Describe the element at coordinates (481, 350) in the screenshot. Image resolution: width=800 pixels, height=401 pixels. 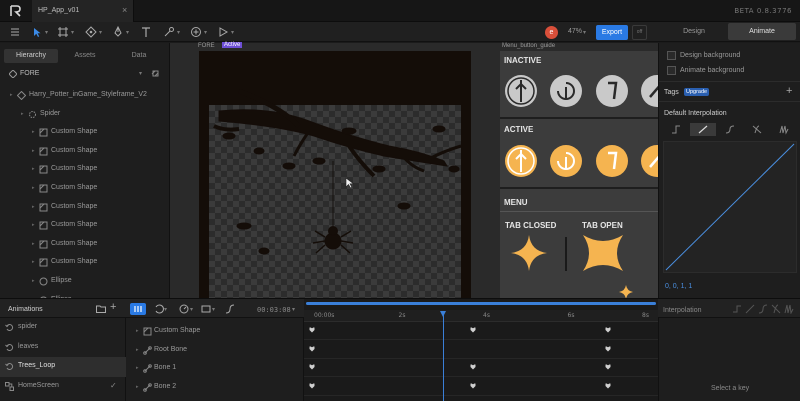
I see `timeline-area: 00:00s 2s 4s 6s 8s` at that location.